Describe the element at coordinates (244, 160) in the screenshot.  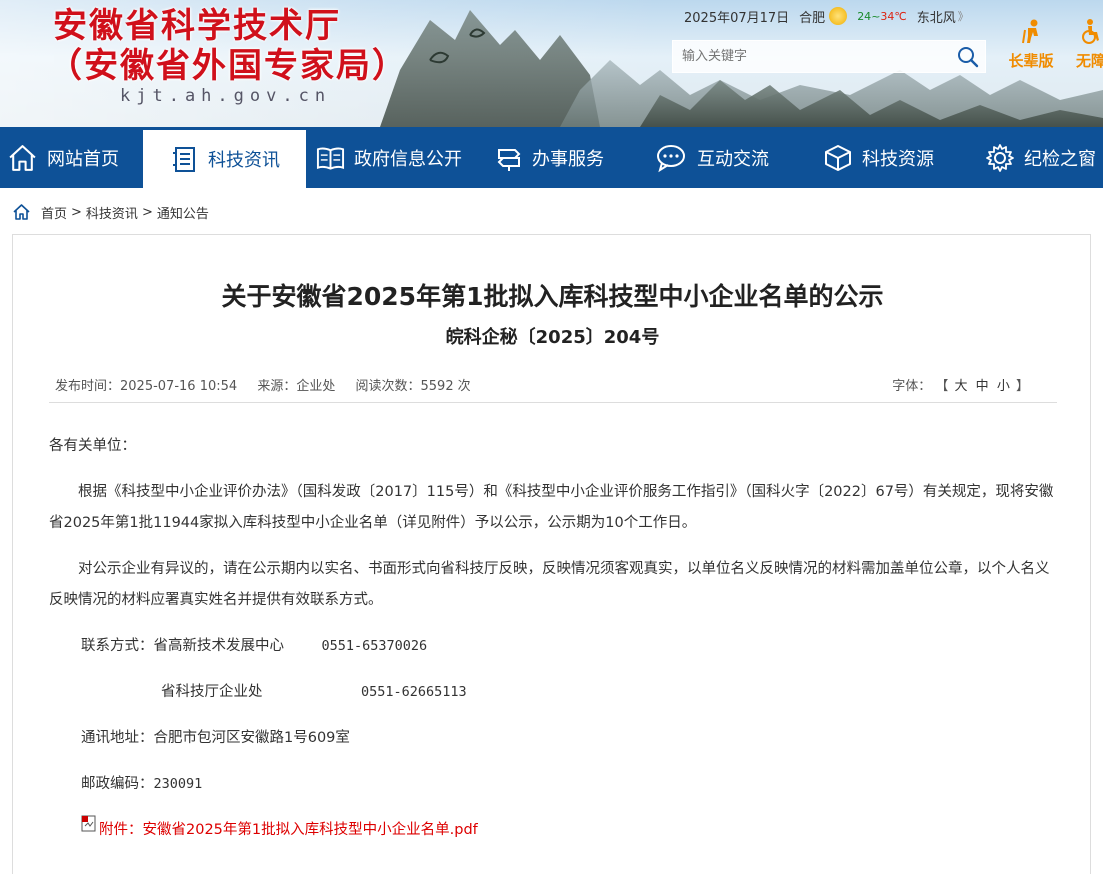
I see `nav-item-label: 科技资讯` at that location.